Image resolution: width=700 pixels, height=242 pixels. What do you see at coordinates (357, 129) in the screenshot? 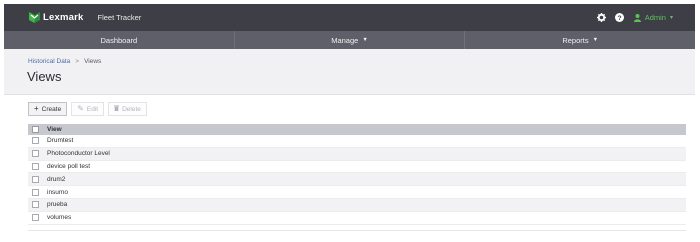
I see `table-header: View` at bounding box center [357, 129].